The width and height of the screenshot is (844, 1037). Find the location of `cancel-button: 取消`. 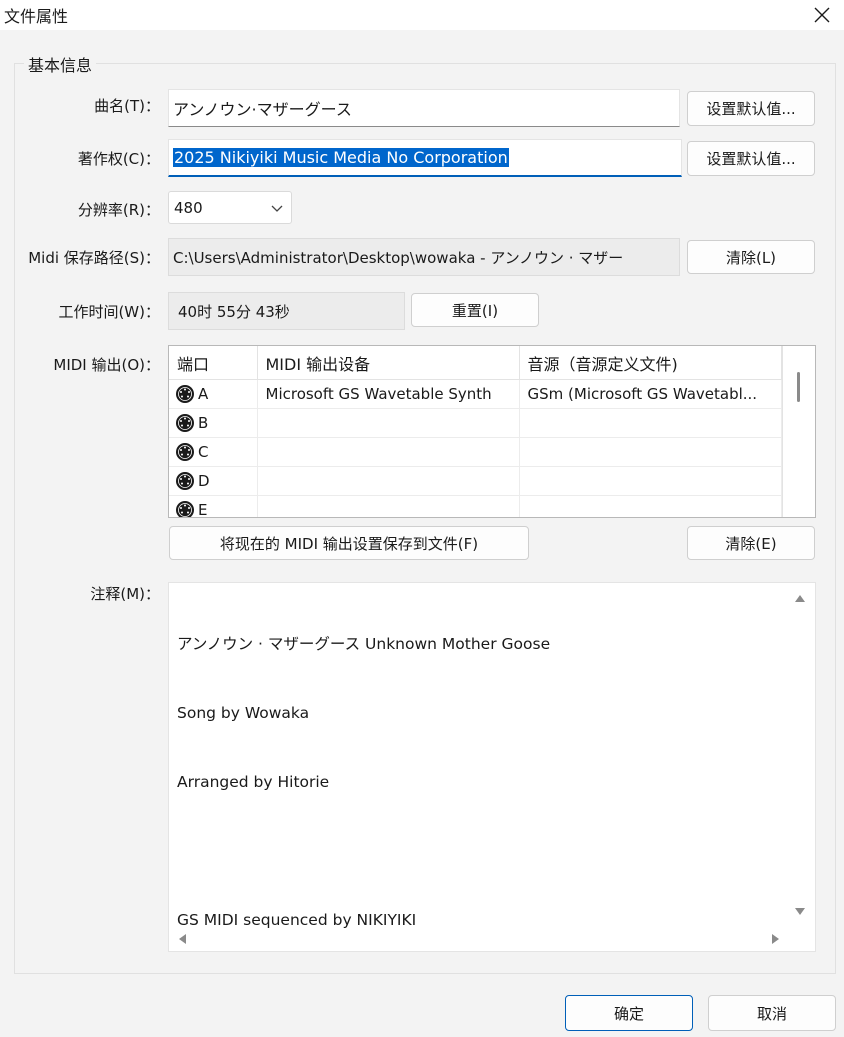

cancel-button: 取消 is located at coordinates (772, 1013).